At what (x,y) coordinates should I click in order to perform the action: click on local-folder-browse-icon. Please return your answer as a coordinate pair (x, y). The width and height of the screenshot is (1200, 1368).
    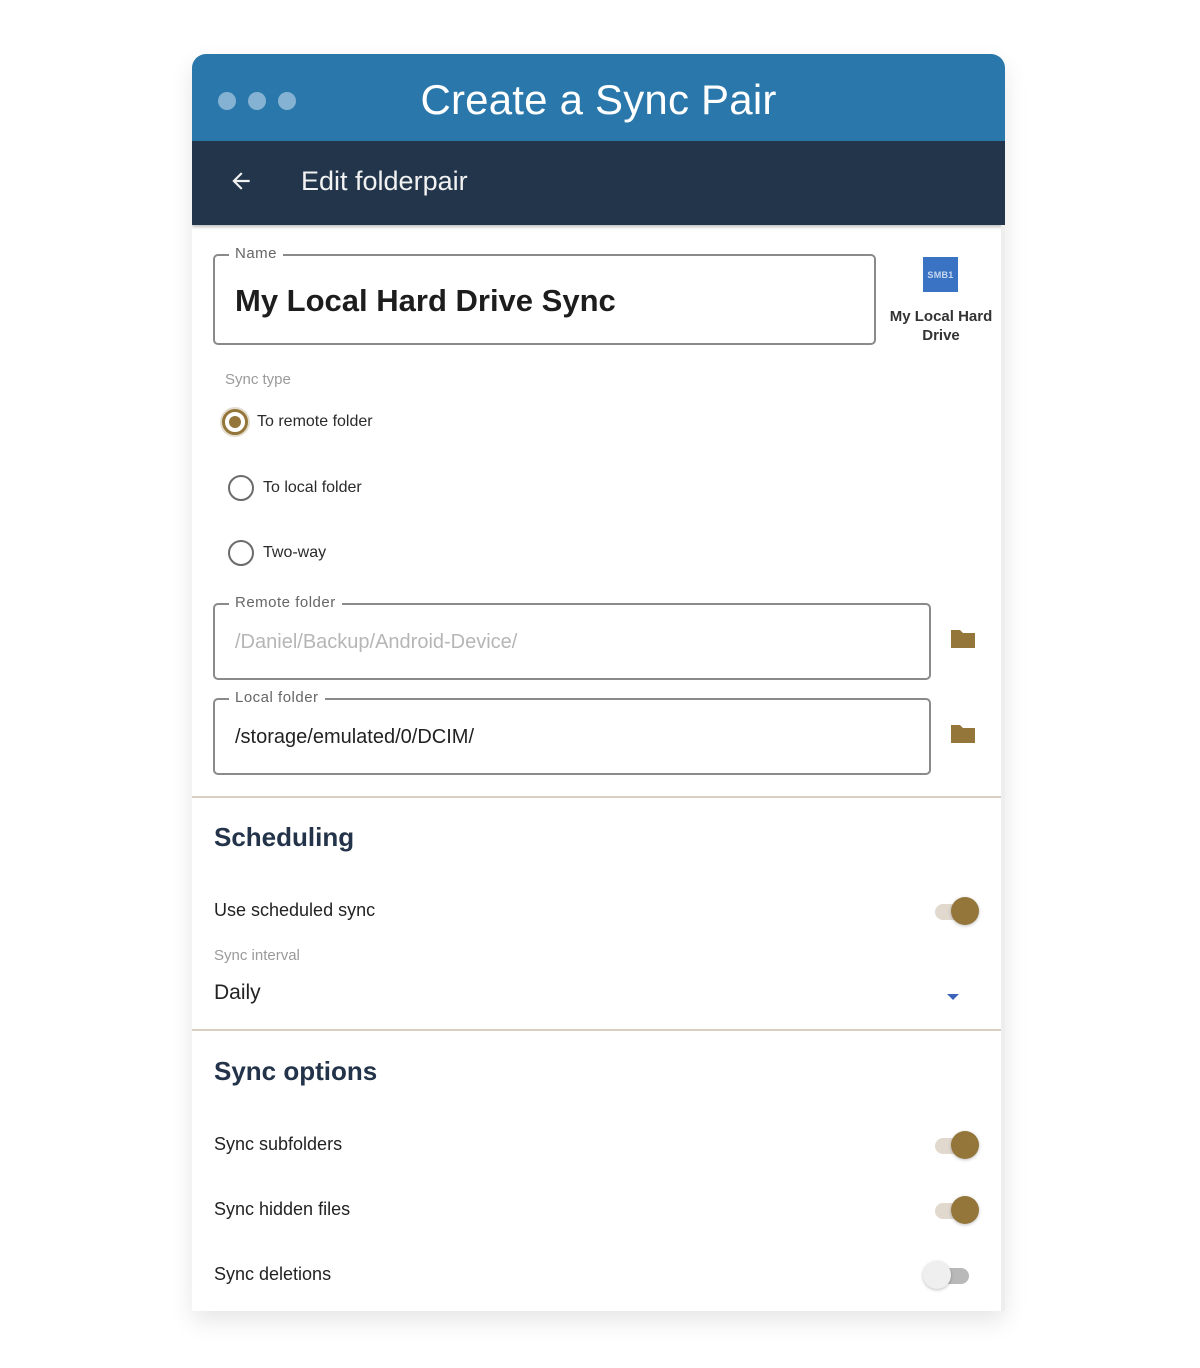
    Looking at the image, I should click on (963, 734).